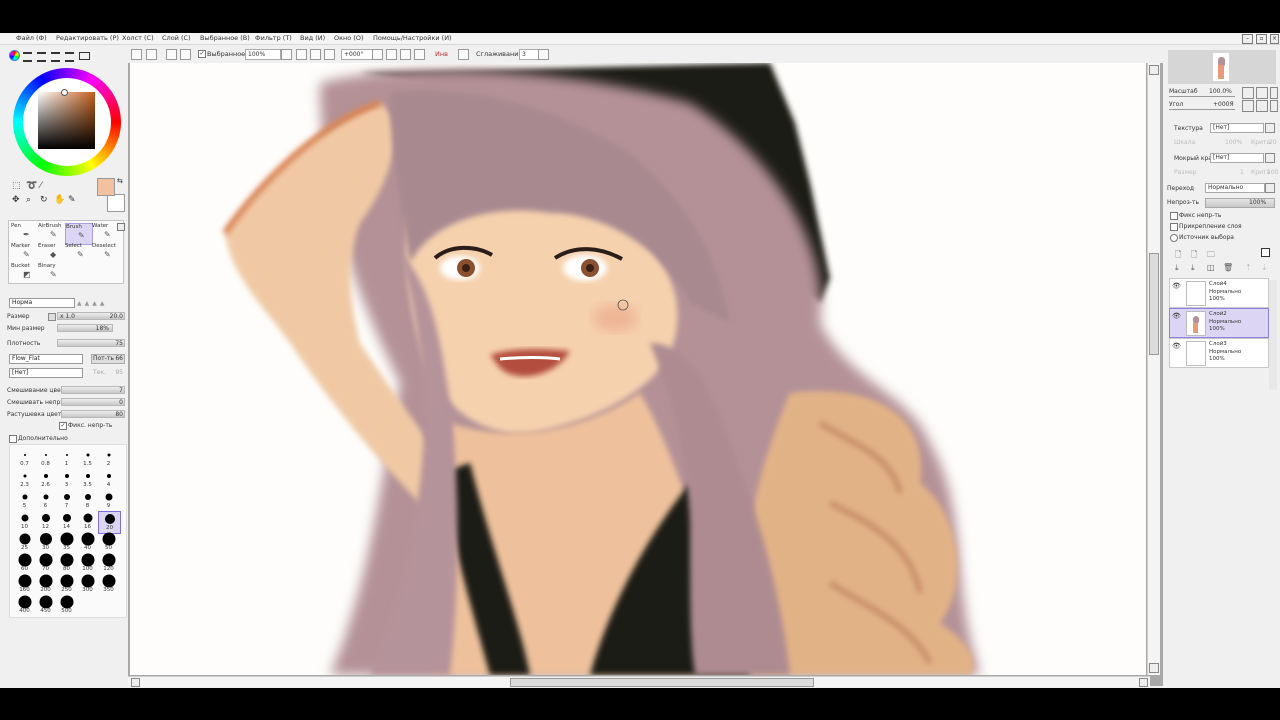  What do you see at coordinates (1262, 93) in the screenshot?
I see `nav-zoom-in-icon` at bounding box center [1262, 93].